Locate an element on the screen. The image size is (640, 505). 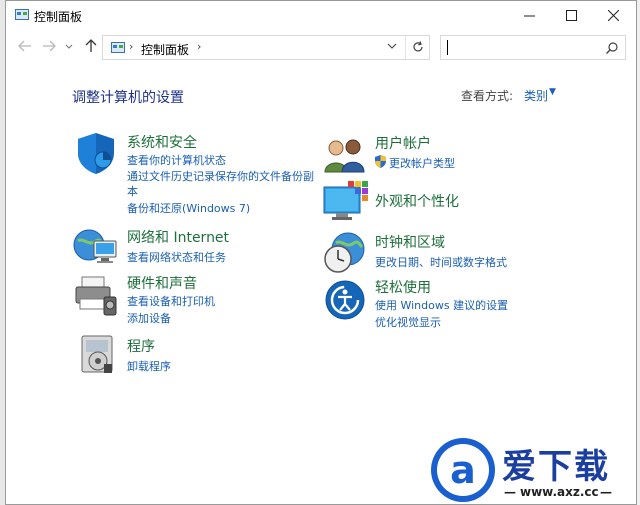
view-by-label: 查看方式: is located at coordinates (487, 96).